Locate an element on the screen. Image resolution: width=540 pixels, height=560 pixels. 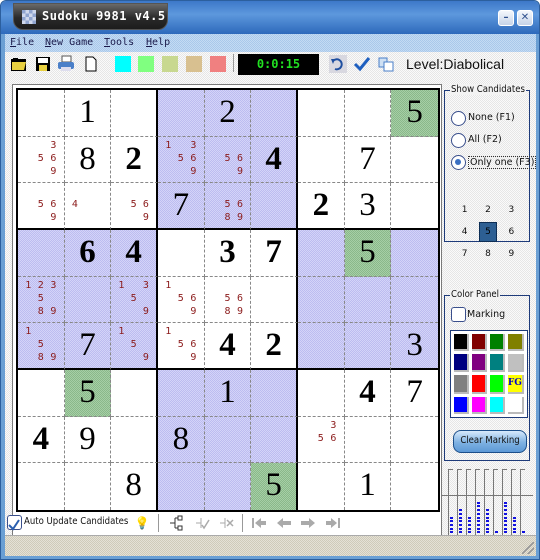
first-icon is located at coordinates (259, 523).